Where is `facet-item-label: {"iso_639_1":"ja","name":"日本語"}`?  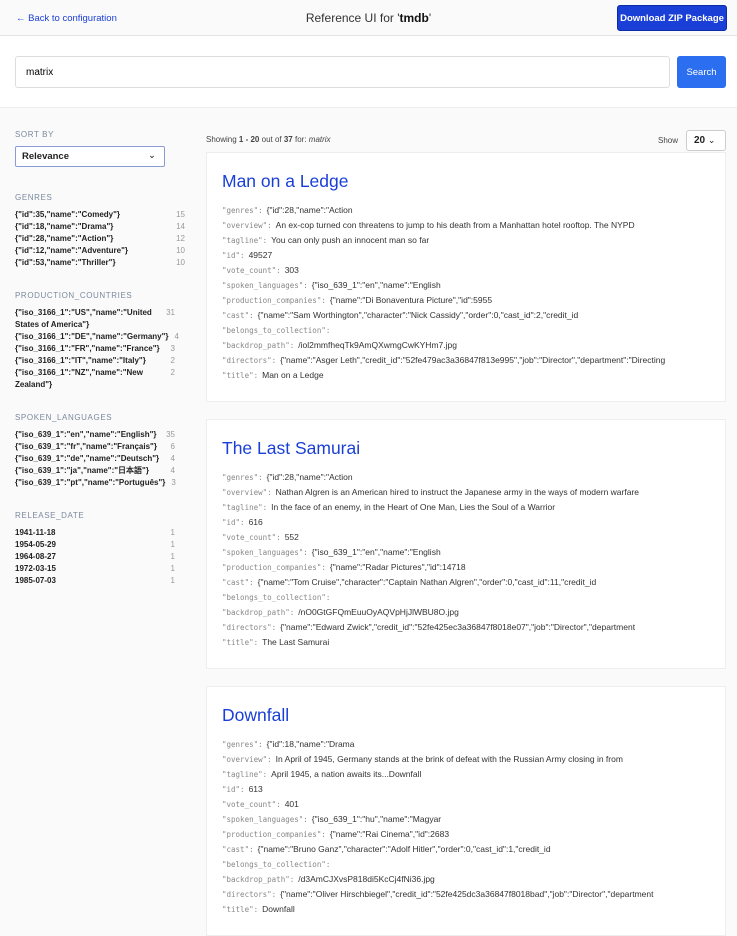 facet-item-label: {"iso_639_1":"ja","name":"日本語"} is located at coordinates (82, 470).